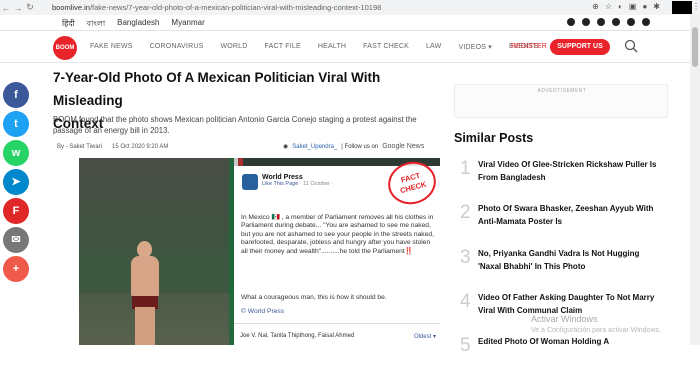  Describe the element at coordinates (283, 47) in the screenshot. I see `nav-item-fact-file: FACT FILE` at that location.